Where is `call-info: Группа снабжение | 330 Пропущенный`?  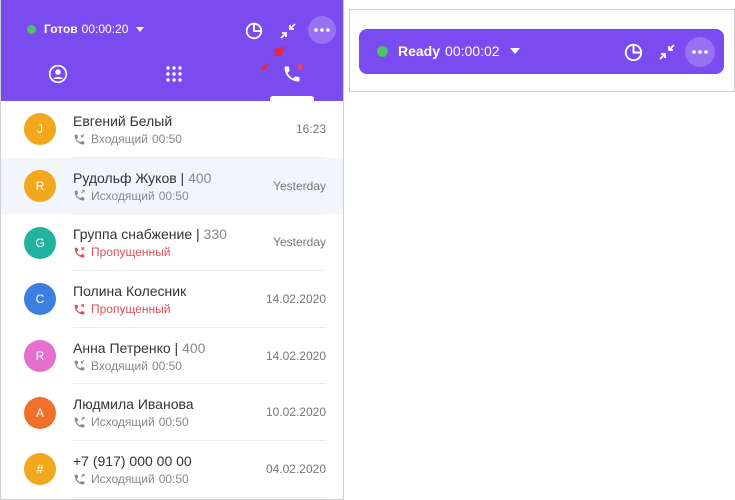 call-info: Группа снабжение | 330 Пропущенный is located at coordinates (150, 242).